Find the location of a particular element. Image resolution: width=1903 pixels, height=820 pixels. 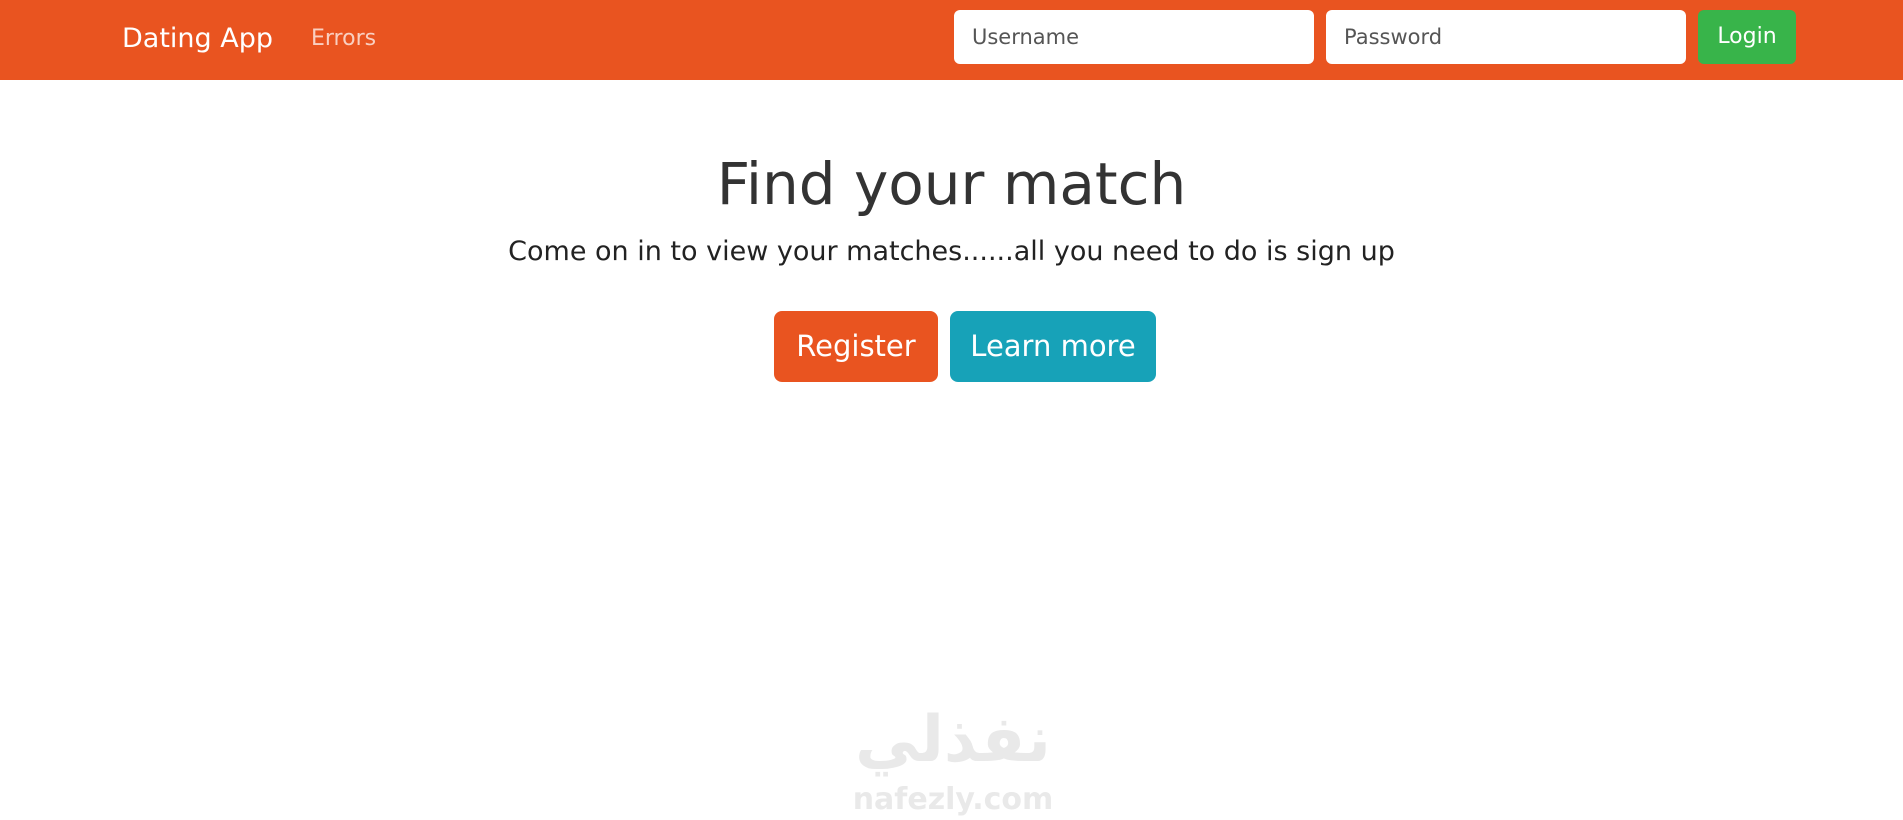

username-input is located at coordinates (1134, 37).